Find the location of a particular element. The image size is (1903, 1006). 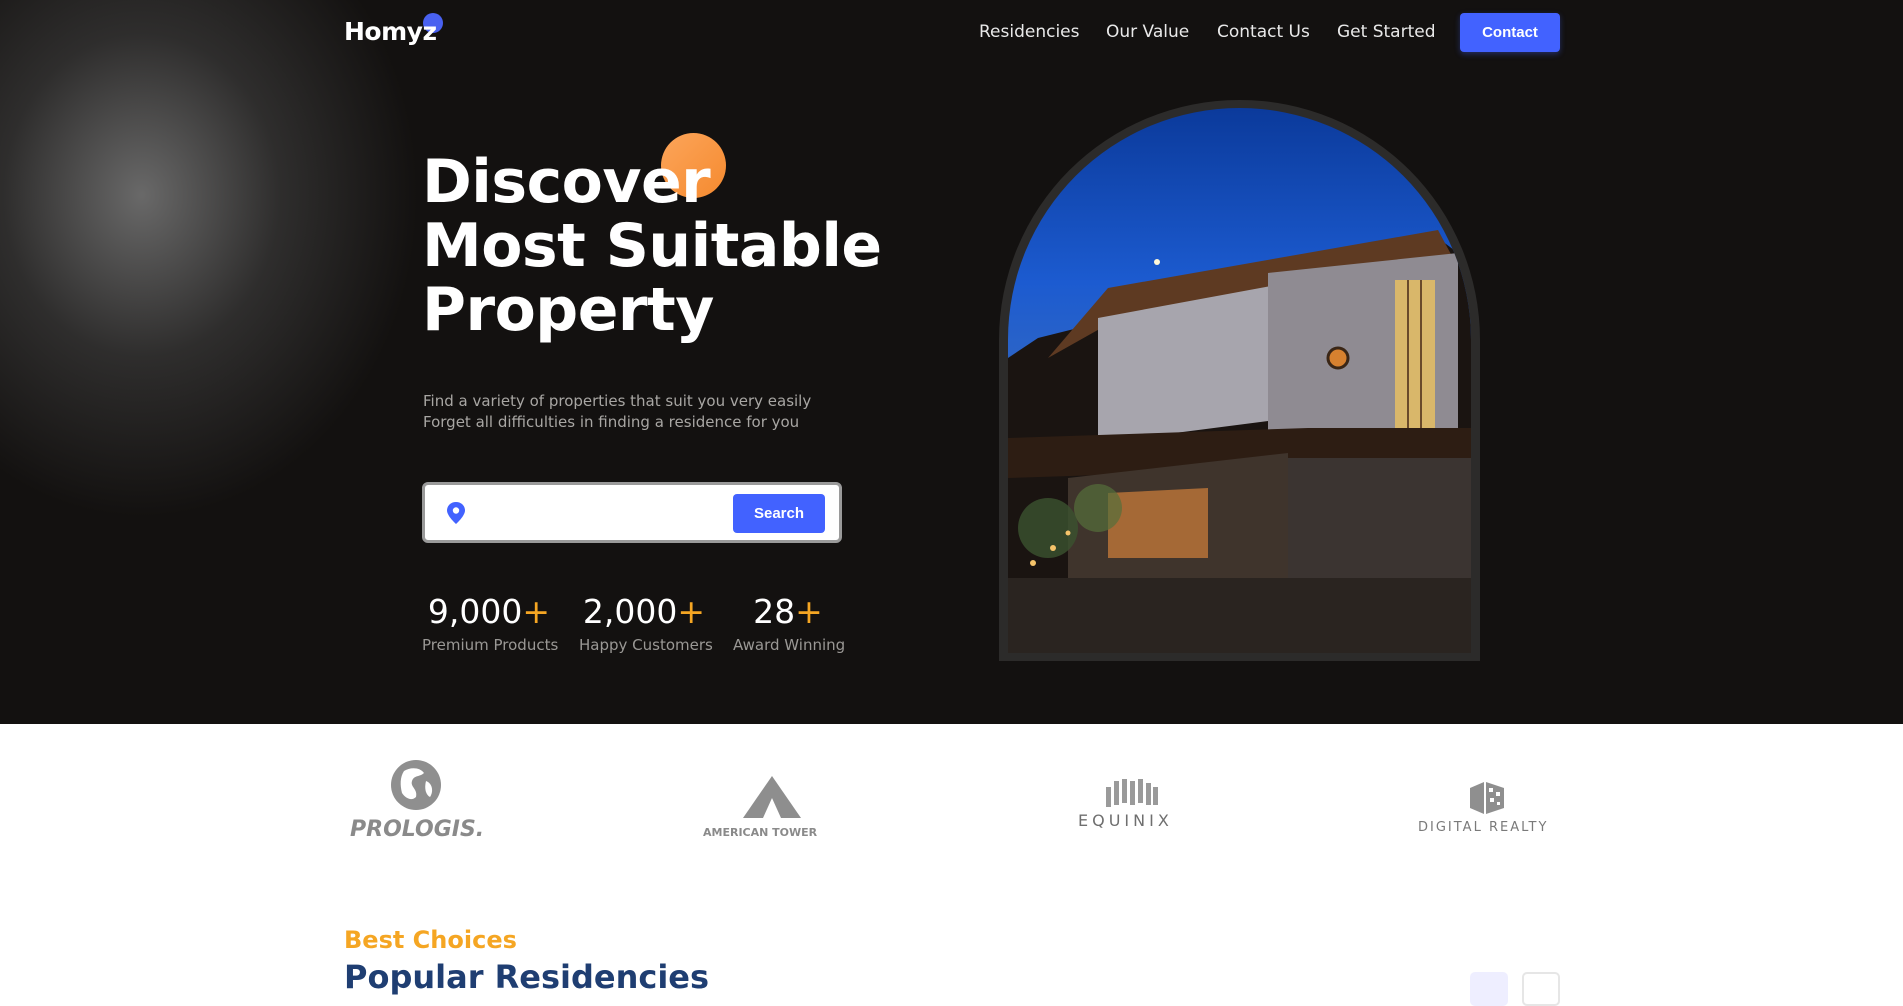

company-american-tower: AMERICAN TOWER is located at coordinates (773, 811).